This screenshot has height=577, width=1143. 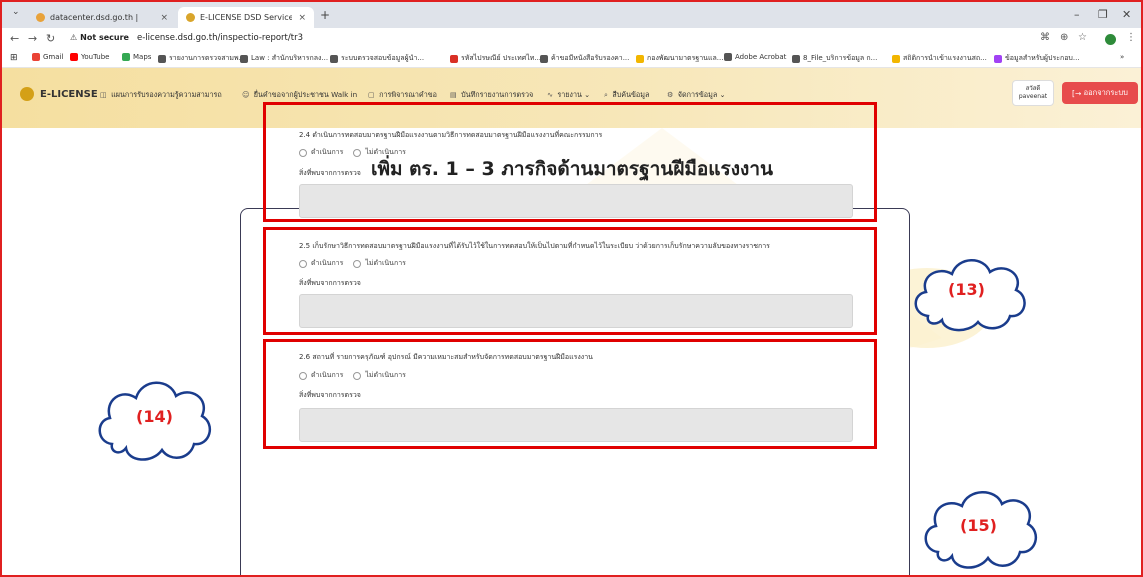 I want to click on bookmarks-overflow-icon: », so click(x=1122, y=57).